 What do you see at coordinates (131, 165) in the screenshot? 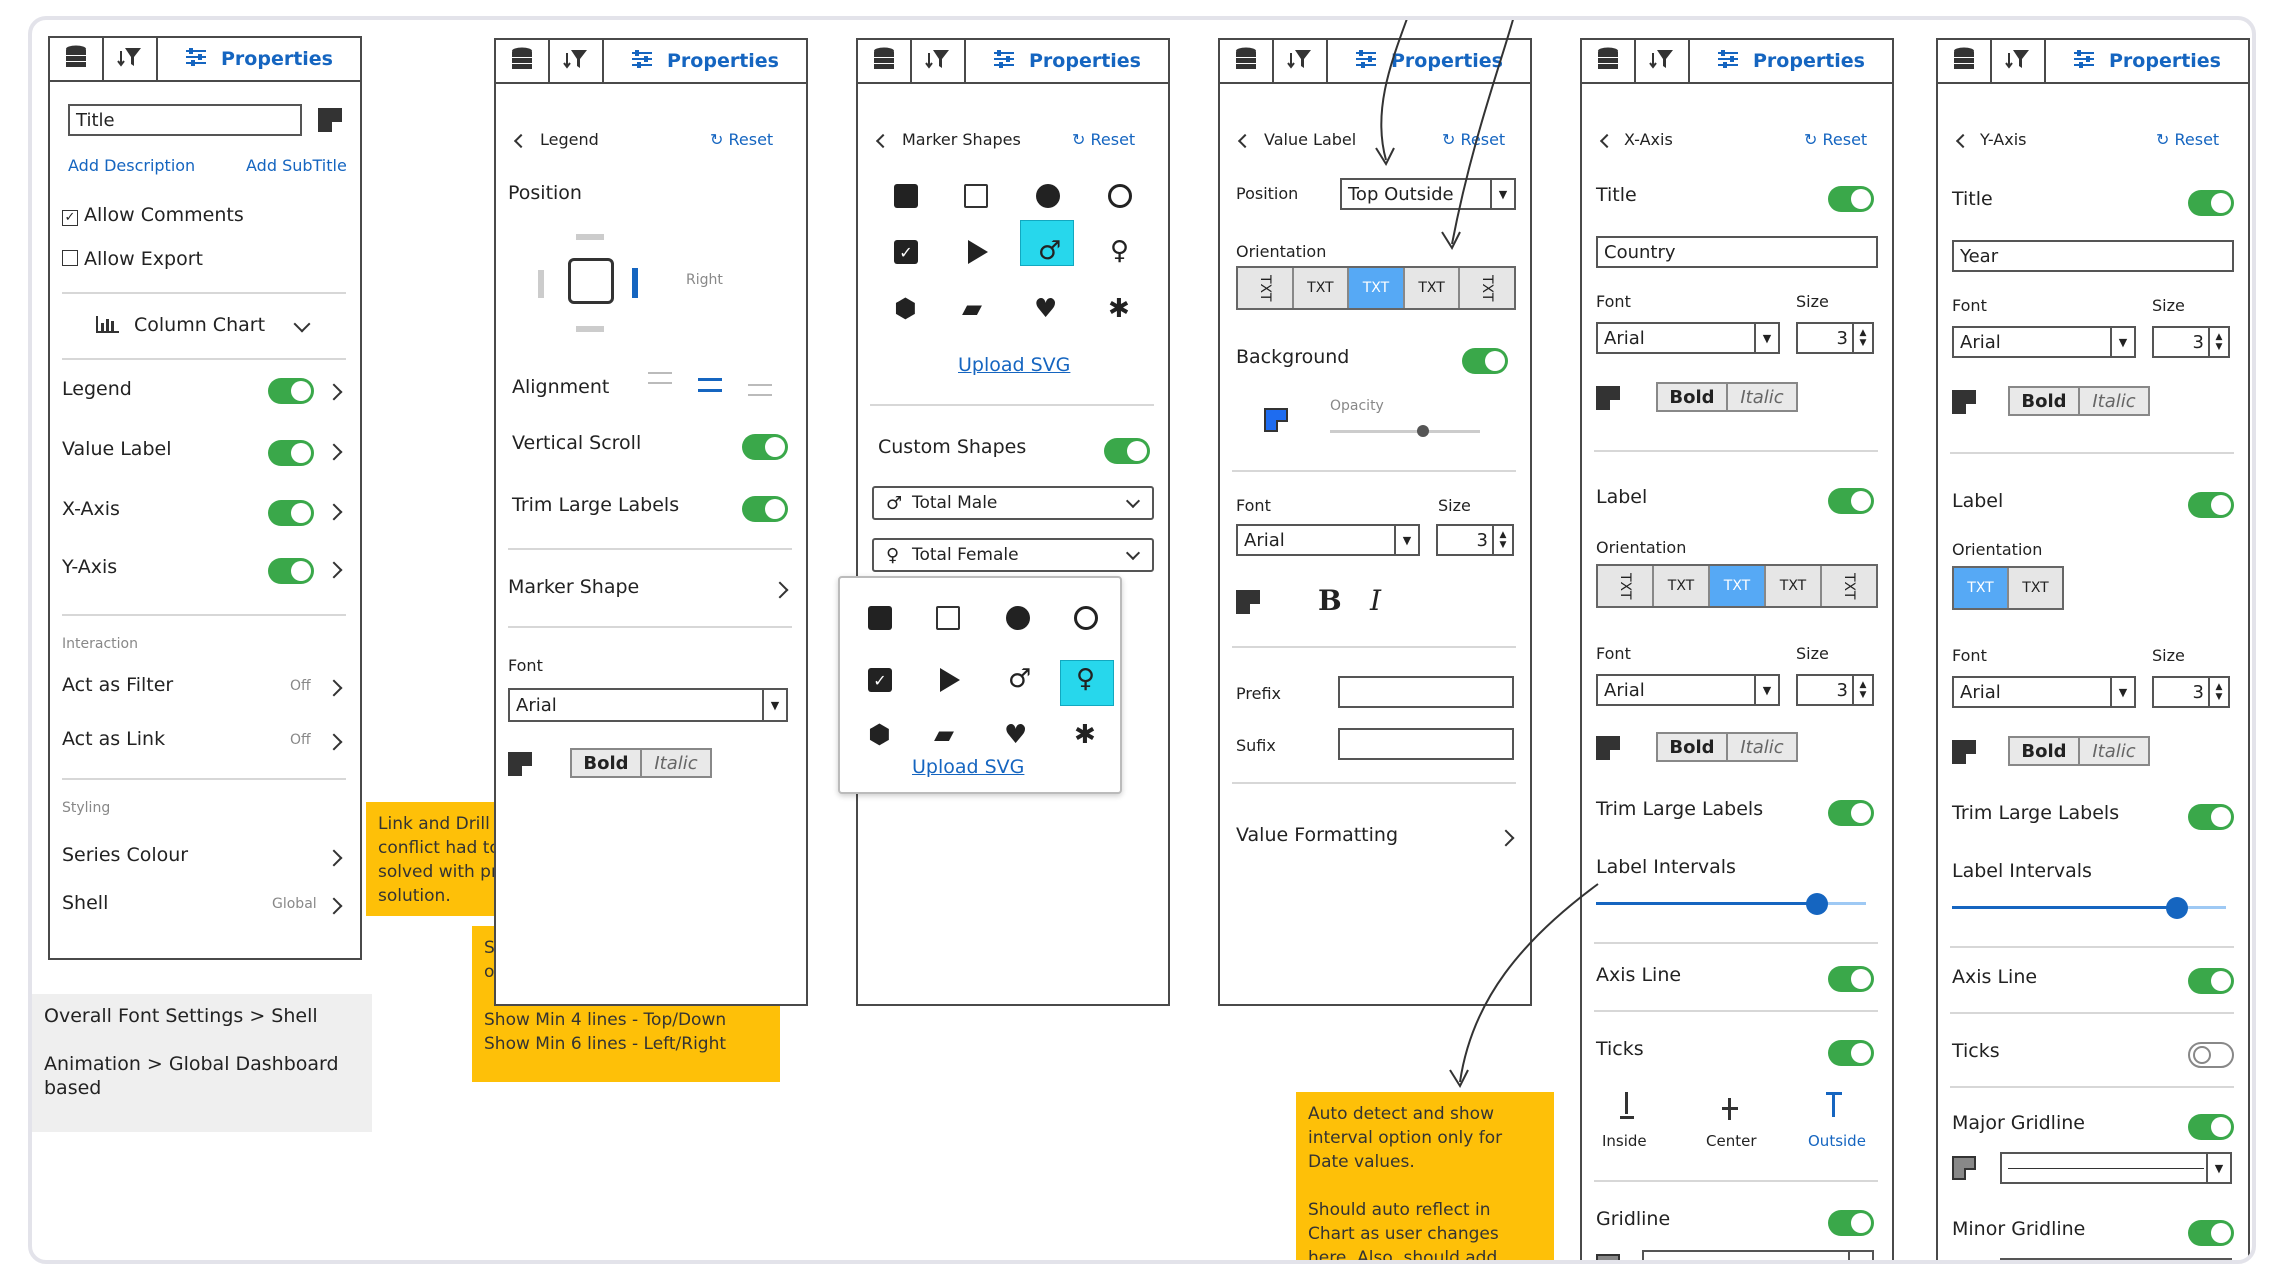
I see `add-description-link: Add Description` at bounding box center [131, 165].